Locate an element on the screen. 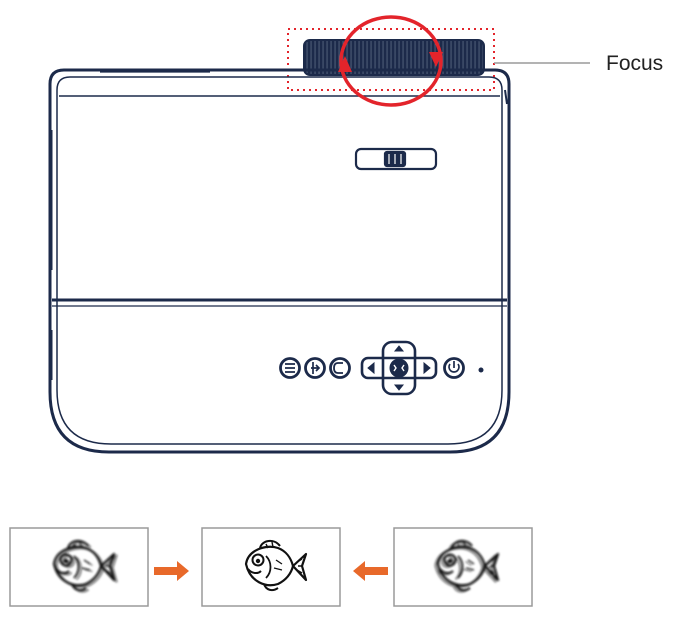 This screenshot has height=617, width=678. indicator-light is located at coordinates (481, 370).